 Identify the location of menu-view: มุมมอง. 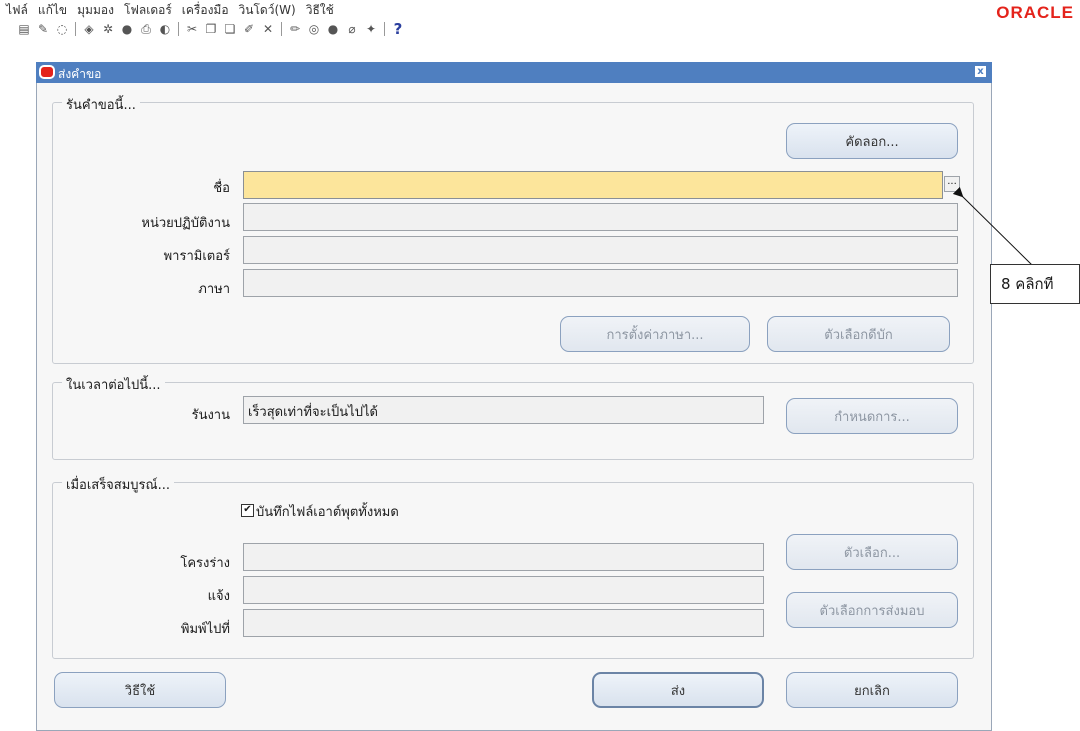
(95, 10).